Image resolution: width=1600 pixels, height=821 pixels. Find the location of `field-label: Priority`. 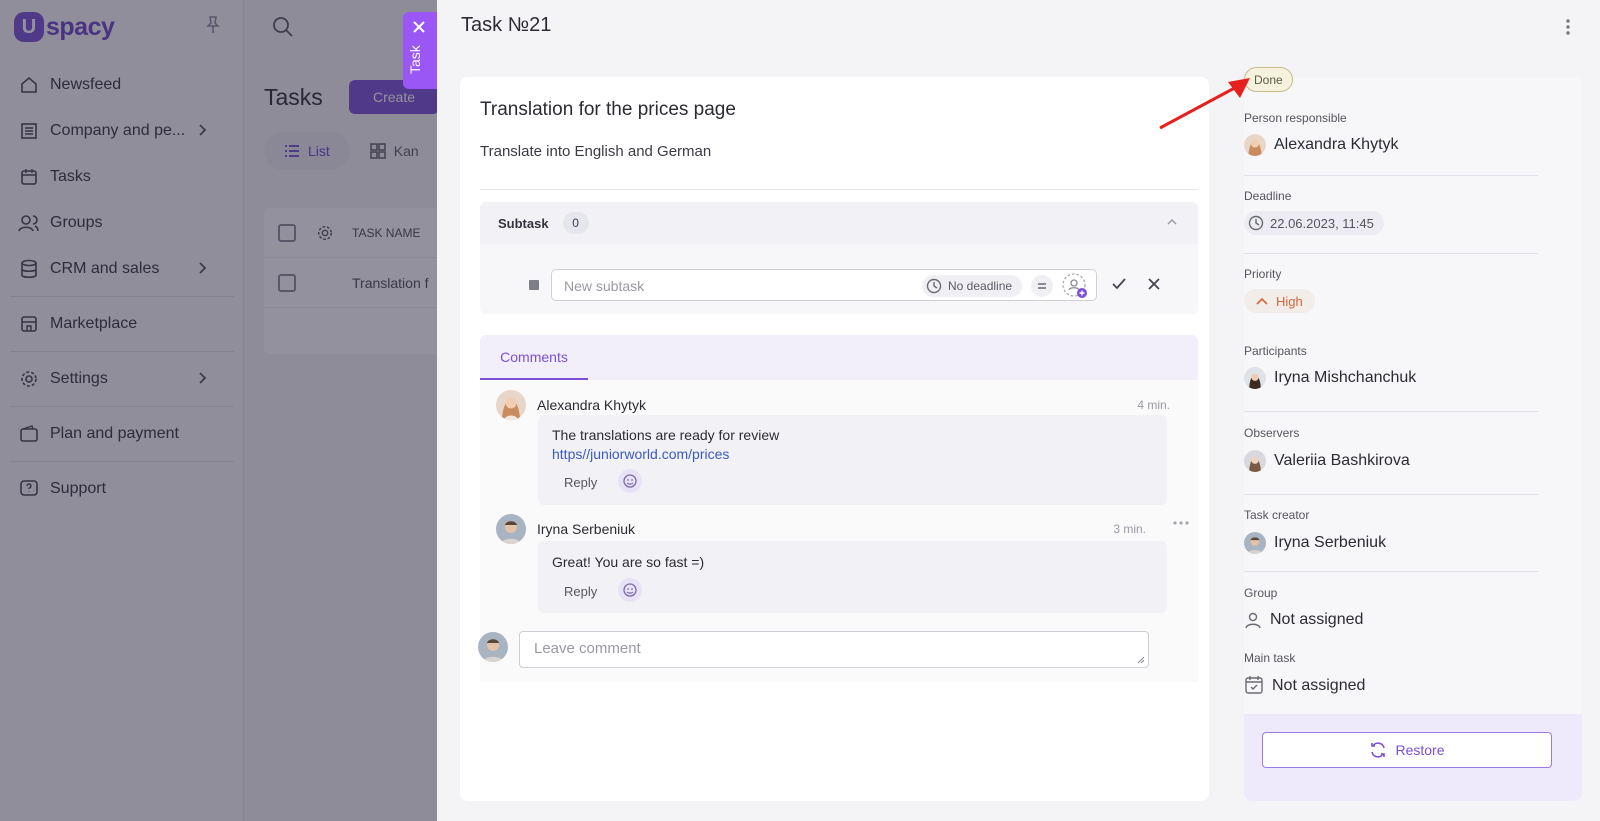

field-label: Priority is located at coordinates (1263, 274).